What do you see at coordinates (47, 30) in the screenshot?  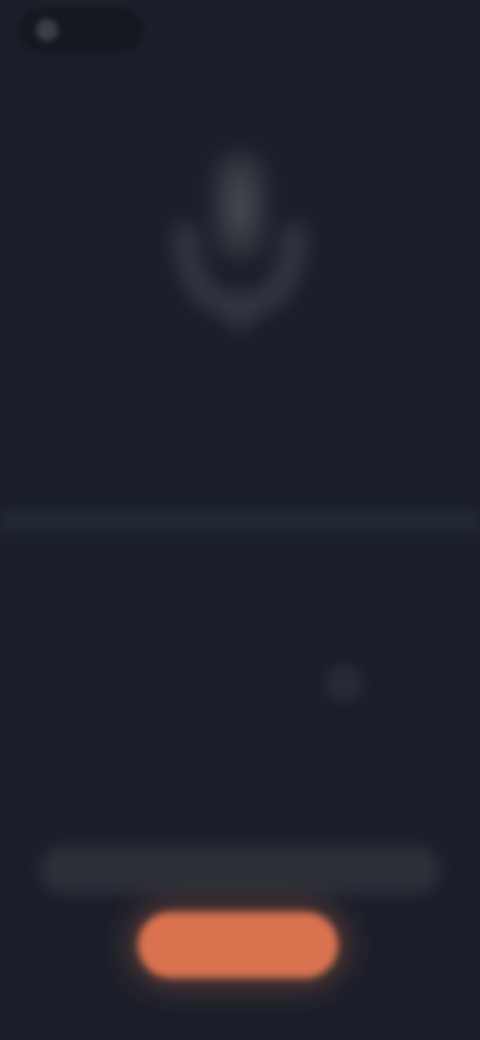 I see `avatar` at bounding box center [47, 30].